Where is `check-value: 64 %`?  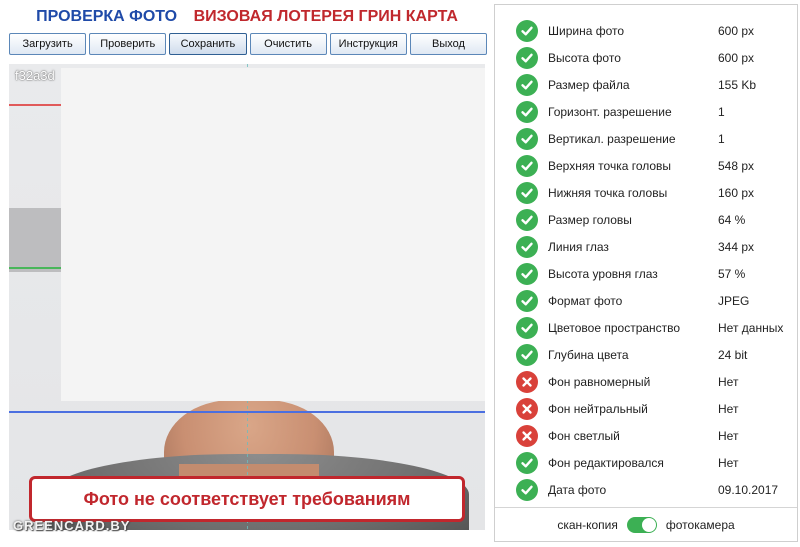 check-value: 64 % is located at coordinates (732, 219).